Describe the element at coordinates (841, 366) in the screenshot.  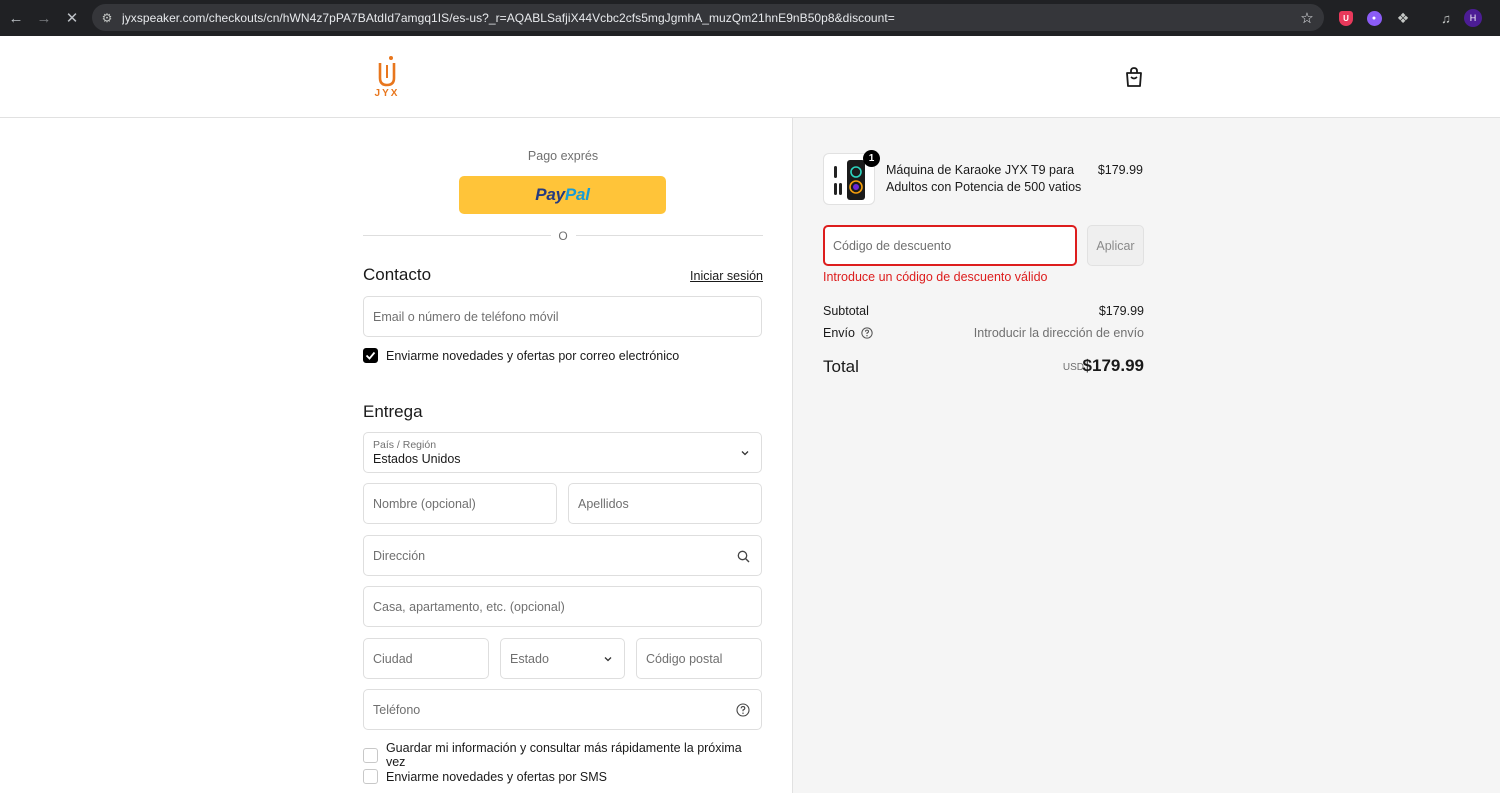
I see `total-label: Total` at that location.